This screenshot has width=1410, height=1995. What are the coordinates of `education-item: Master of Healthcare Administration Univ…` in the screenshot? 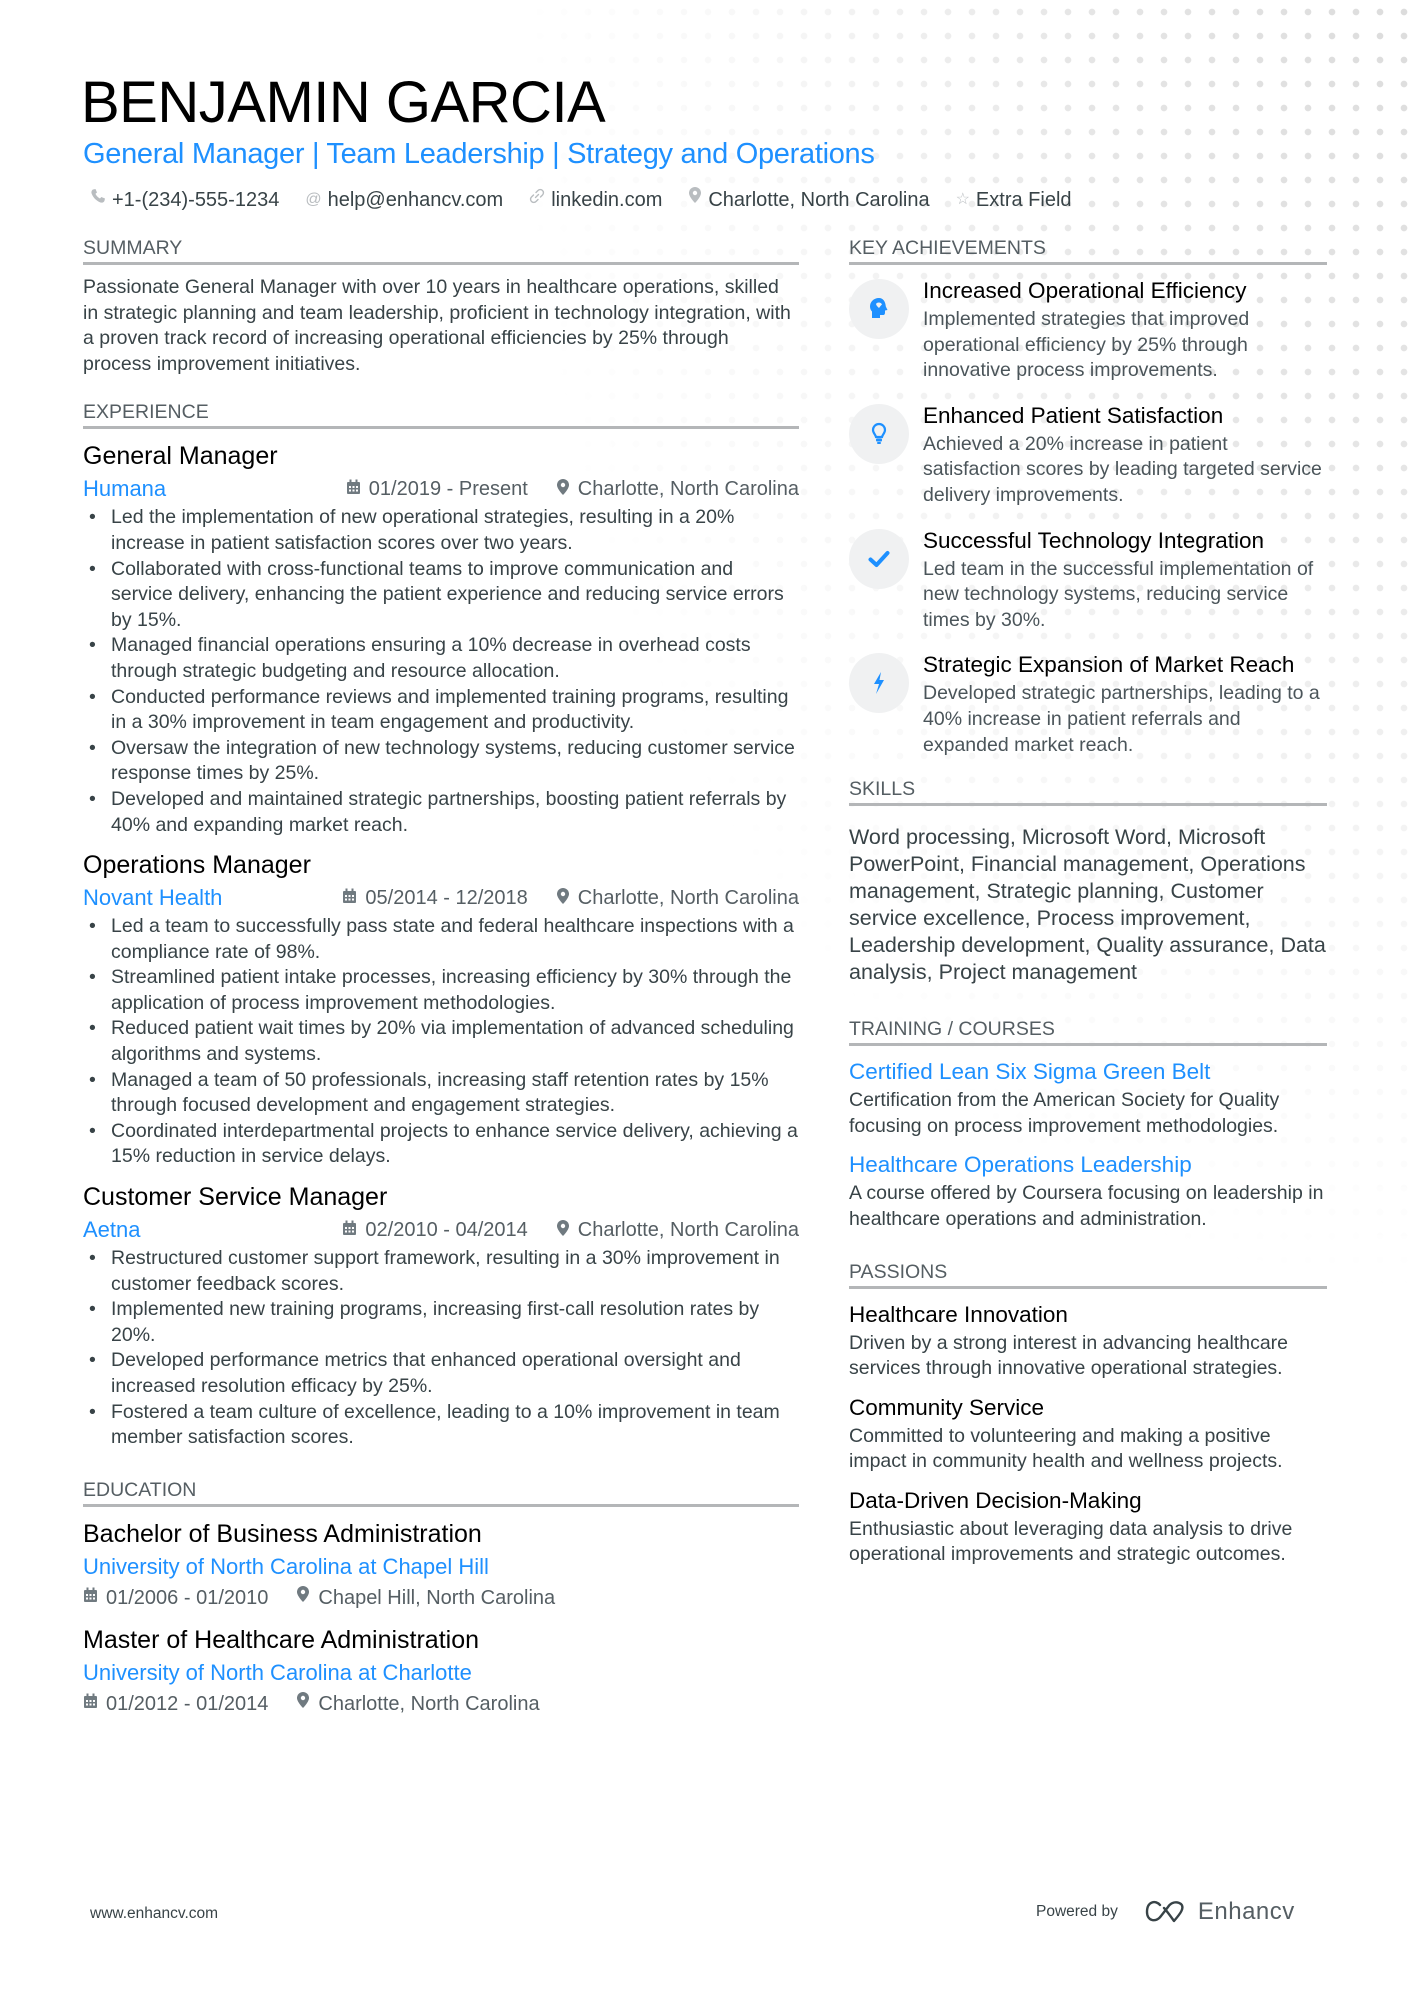 It's located at (441, 1671).